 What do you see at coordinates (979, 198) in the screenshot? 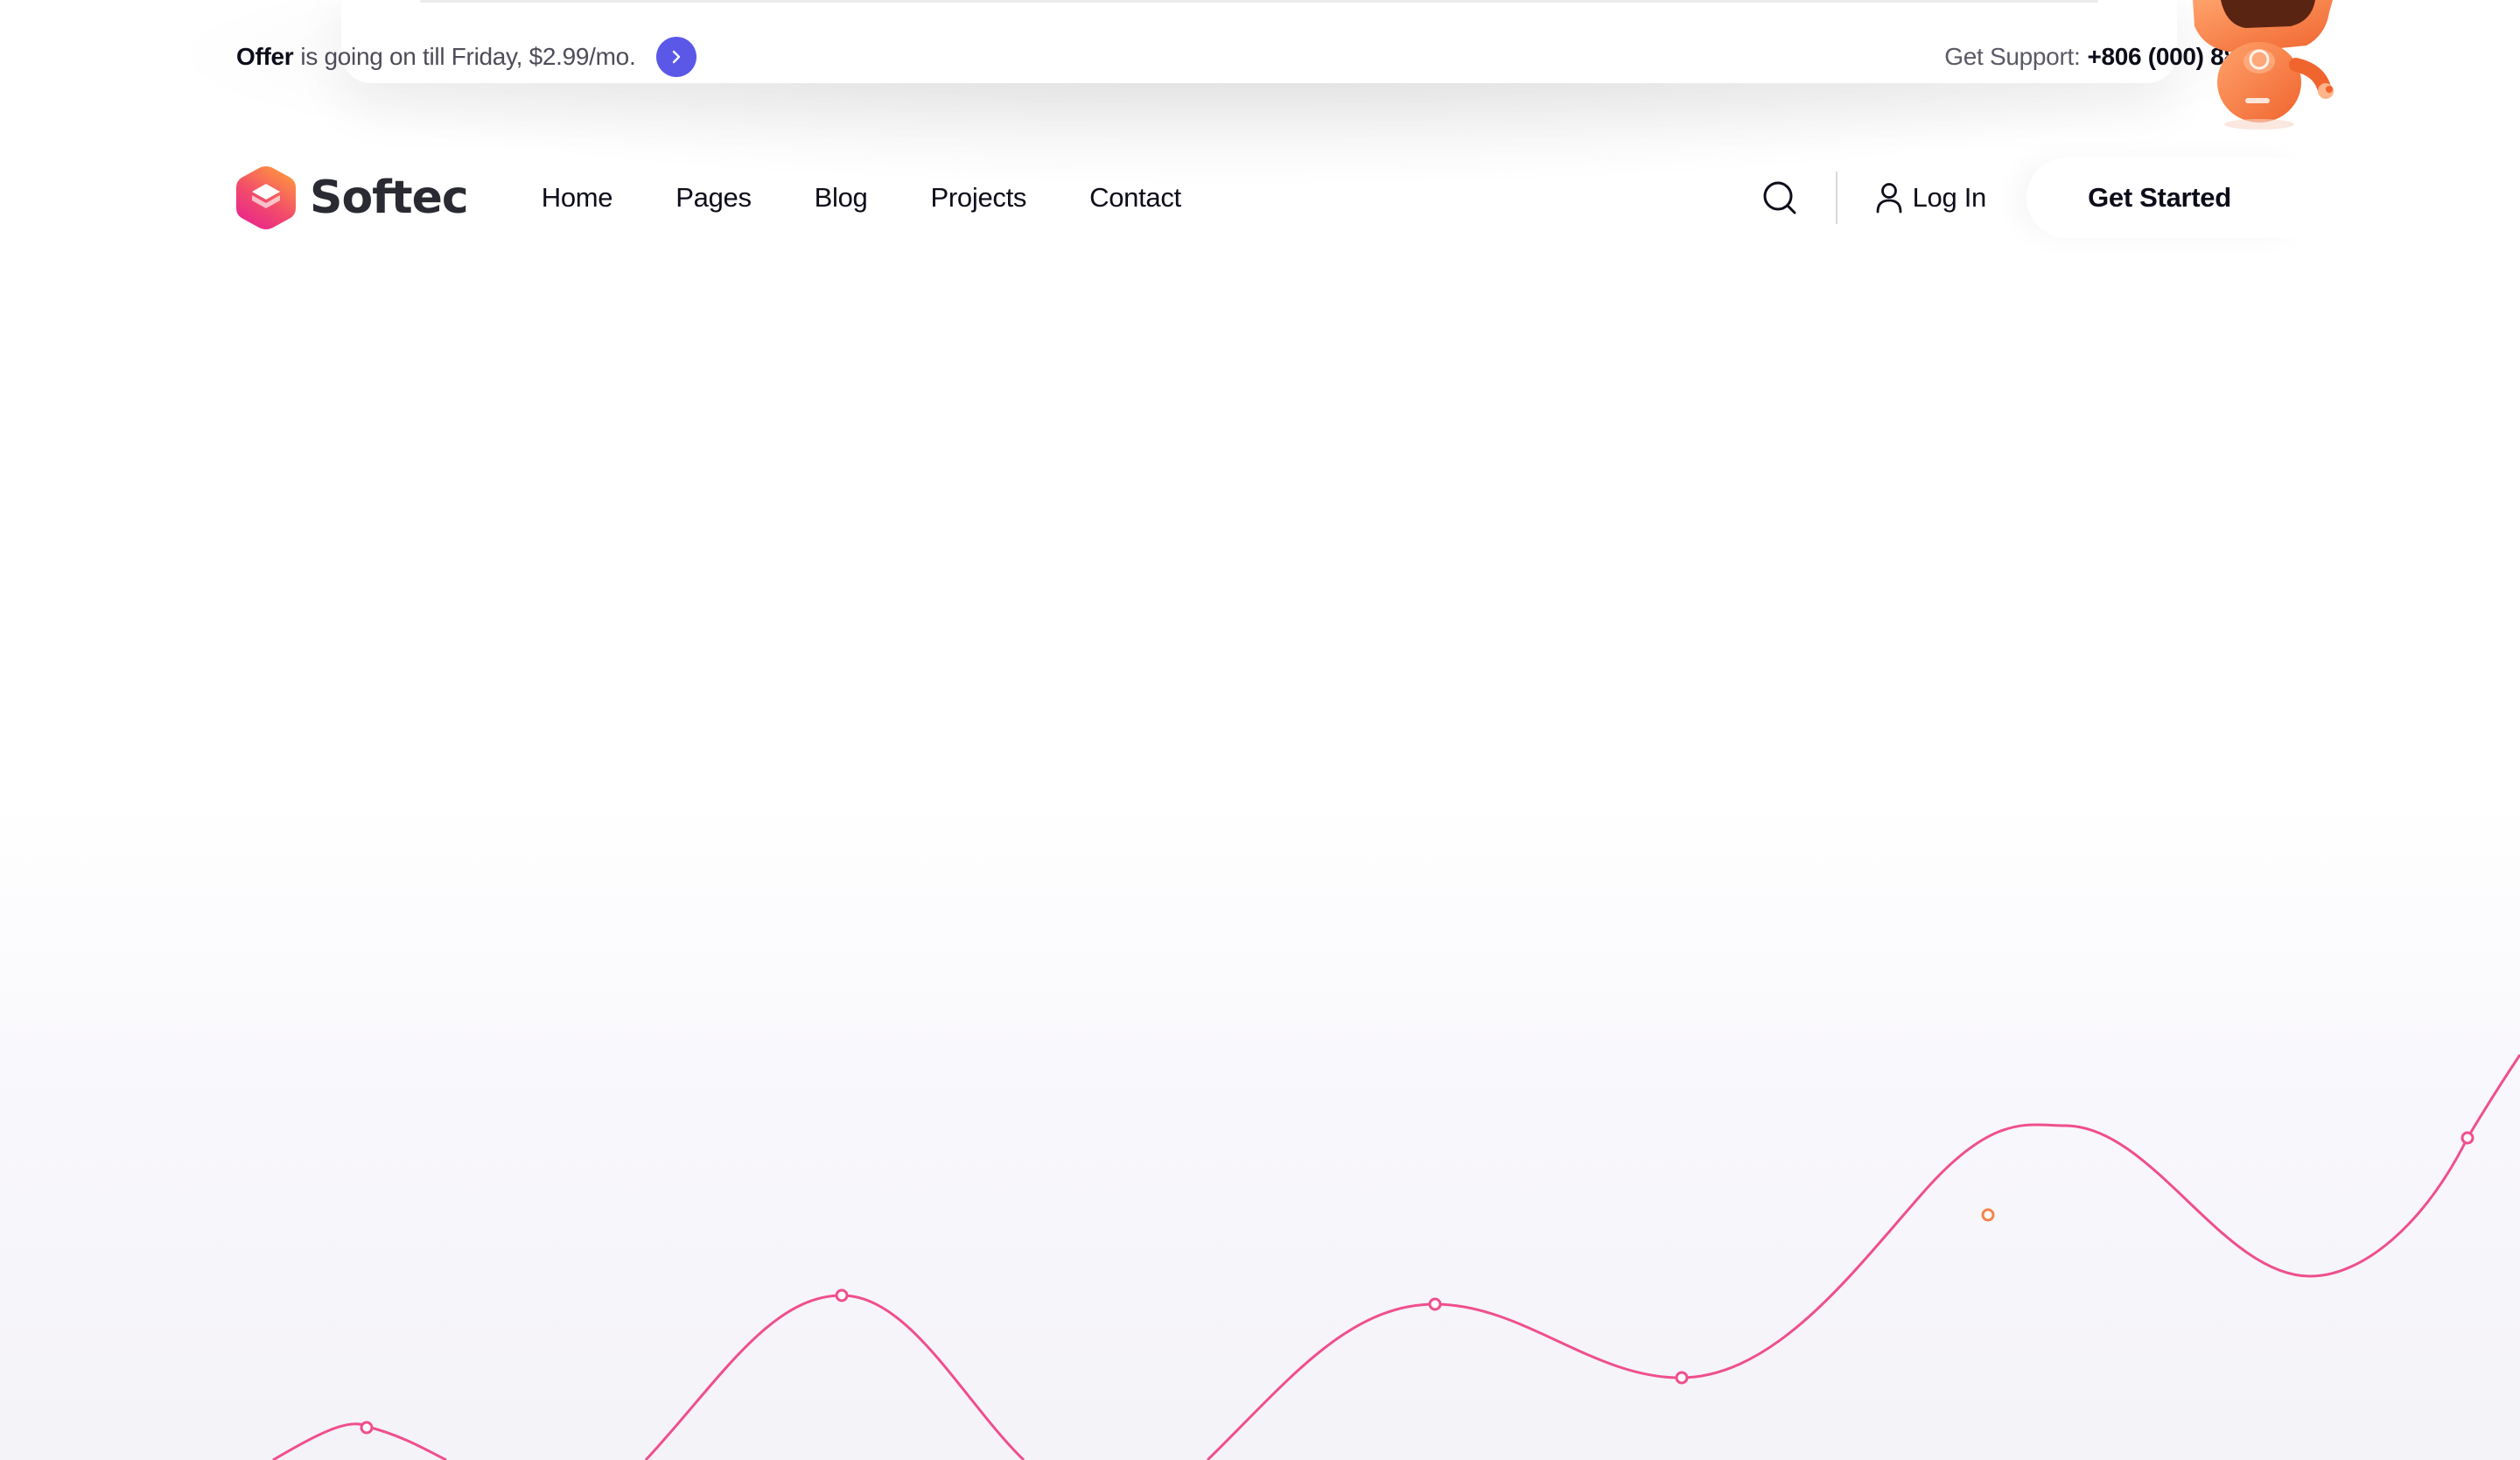
I see `nav-projects-link: Projects` at bounding box center [979, 198].